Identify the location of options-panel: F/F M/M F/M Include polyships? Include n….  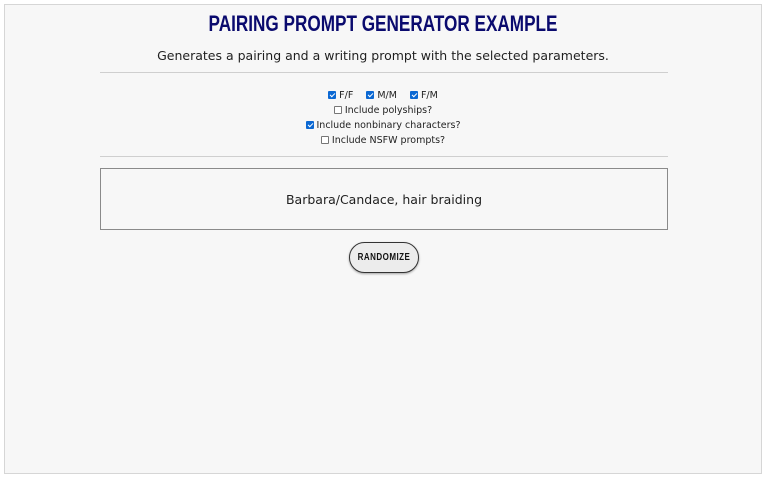
(383, 118).